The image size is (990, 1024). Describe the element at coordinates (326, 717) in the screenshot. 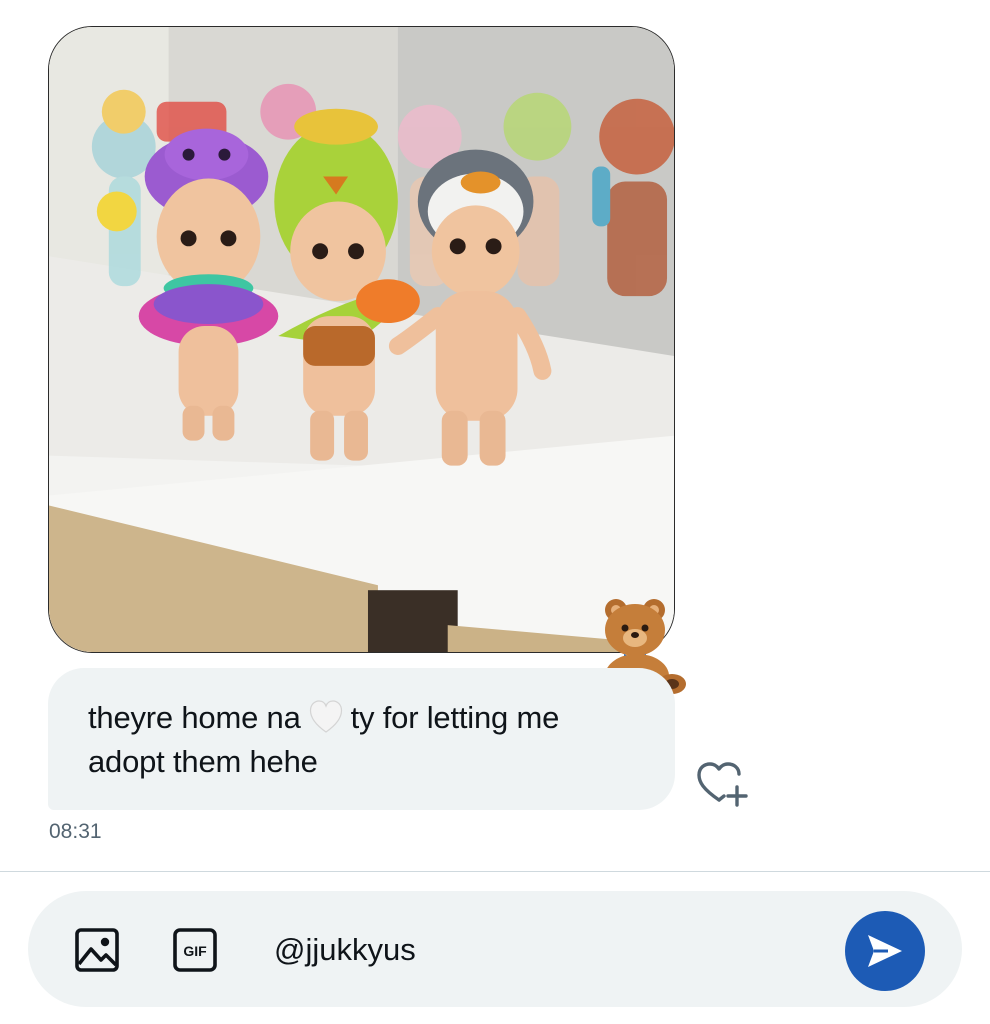

I see `white-heart-icon` at that location.